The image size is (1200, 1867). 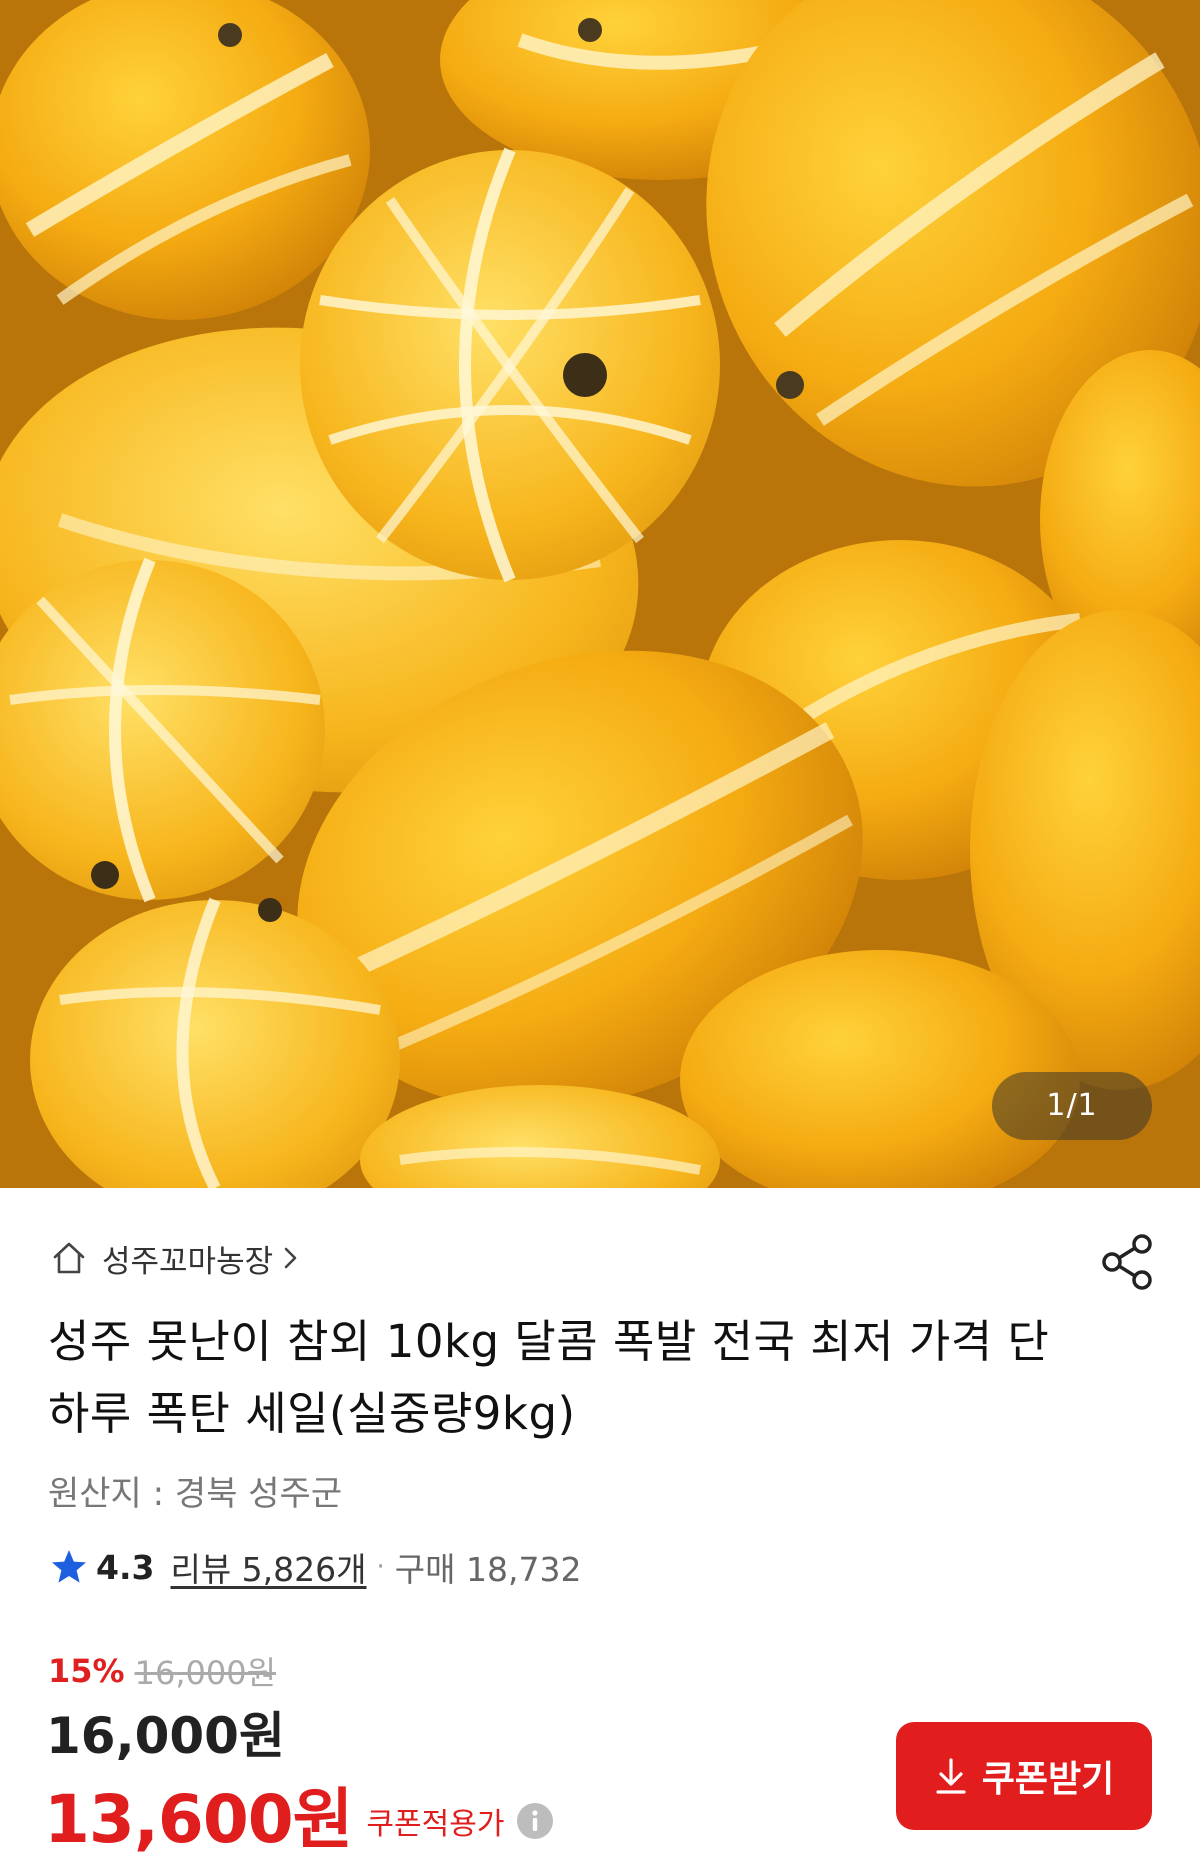 I want to click on coupon-price-row: 13,600원 쿠폰적용가, so click(x=299, y=1814).